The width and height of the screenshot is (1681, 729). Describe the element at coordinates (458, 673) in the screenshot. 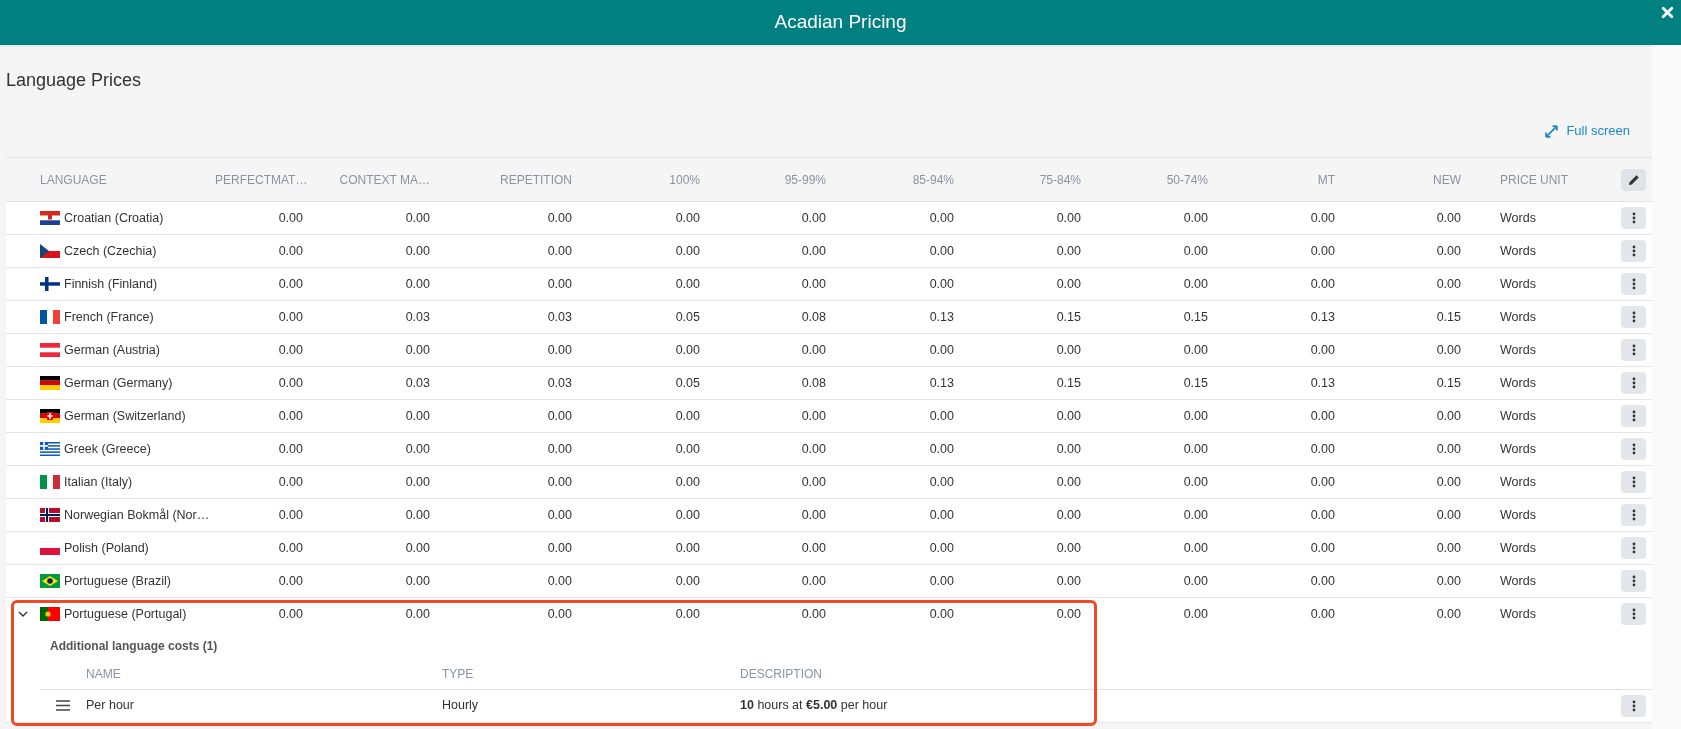

I see `column-header: TYPE` at that location.